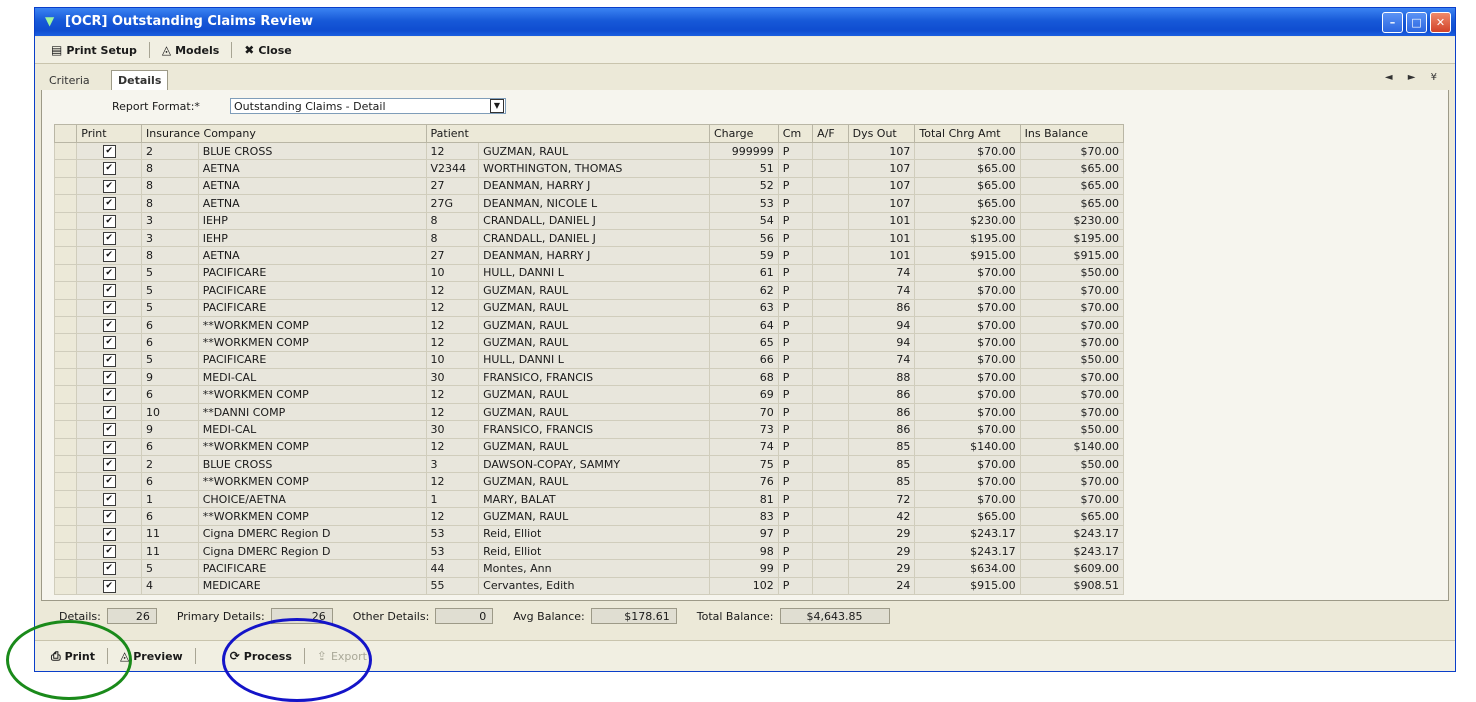 The height and width of the screenshot is (702, 1476). I want to click on table-cell: 42, so click(881, 516).